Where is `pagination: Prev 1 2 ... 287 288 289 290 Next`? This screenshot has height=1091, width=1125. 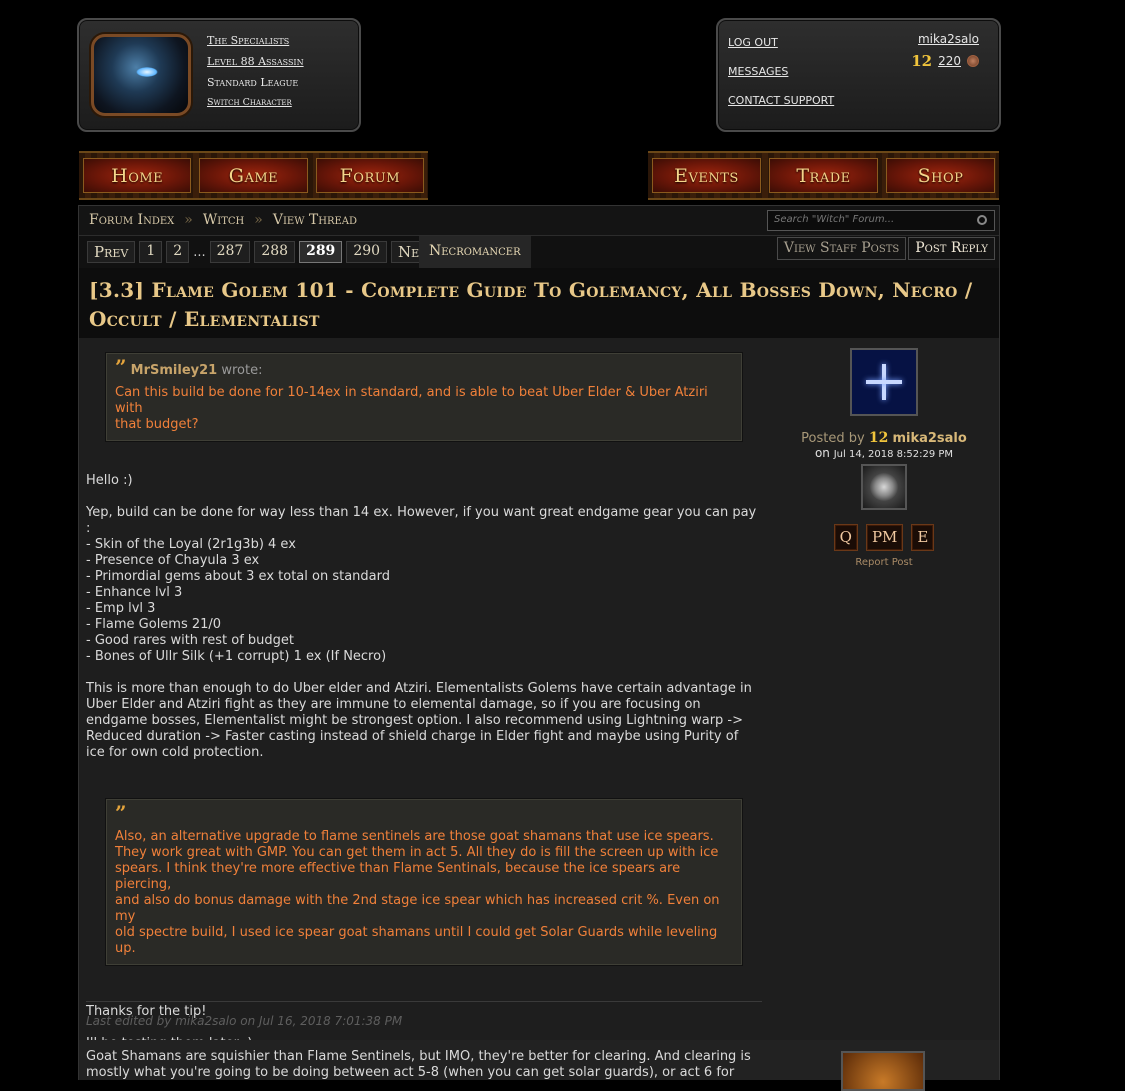
pagination: Prev 1 2 ... 287 288 289 290 Next is located at coordinates (264, 252).